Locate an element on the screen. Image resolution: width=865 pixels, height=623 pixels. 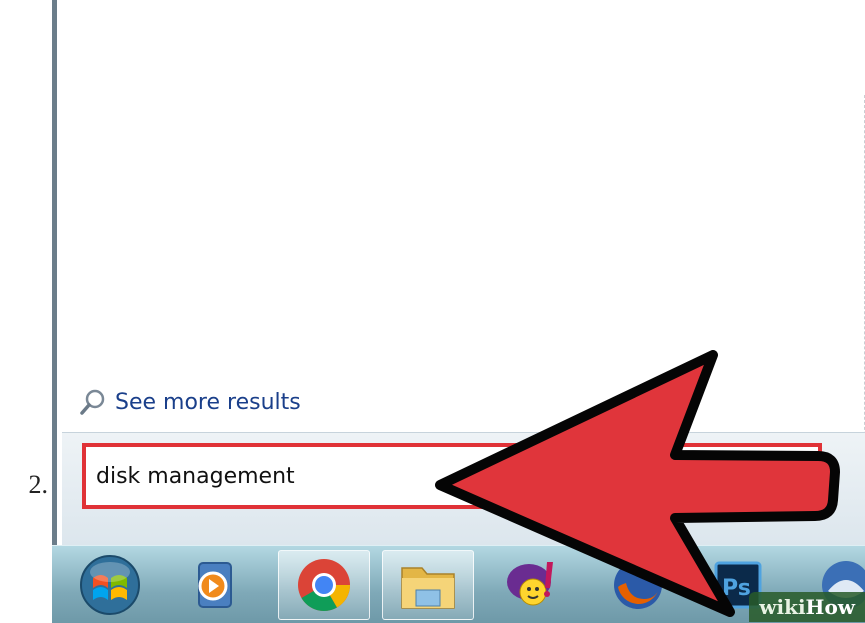
taskbar-firefox is located at coordinates (638, 585).